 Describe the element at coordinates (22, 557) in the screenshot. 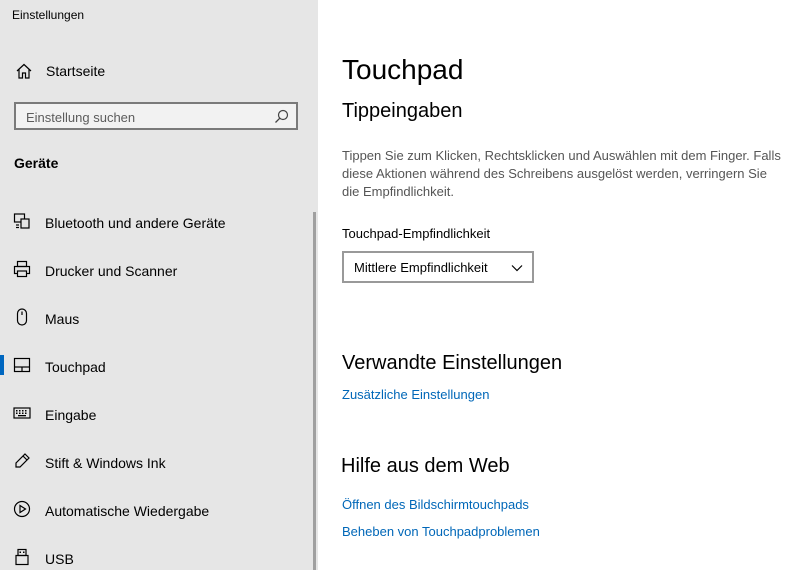

I see `usb-icon` at that location.